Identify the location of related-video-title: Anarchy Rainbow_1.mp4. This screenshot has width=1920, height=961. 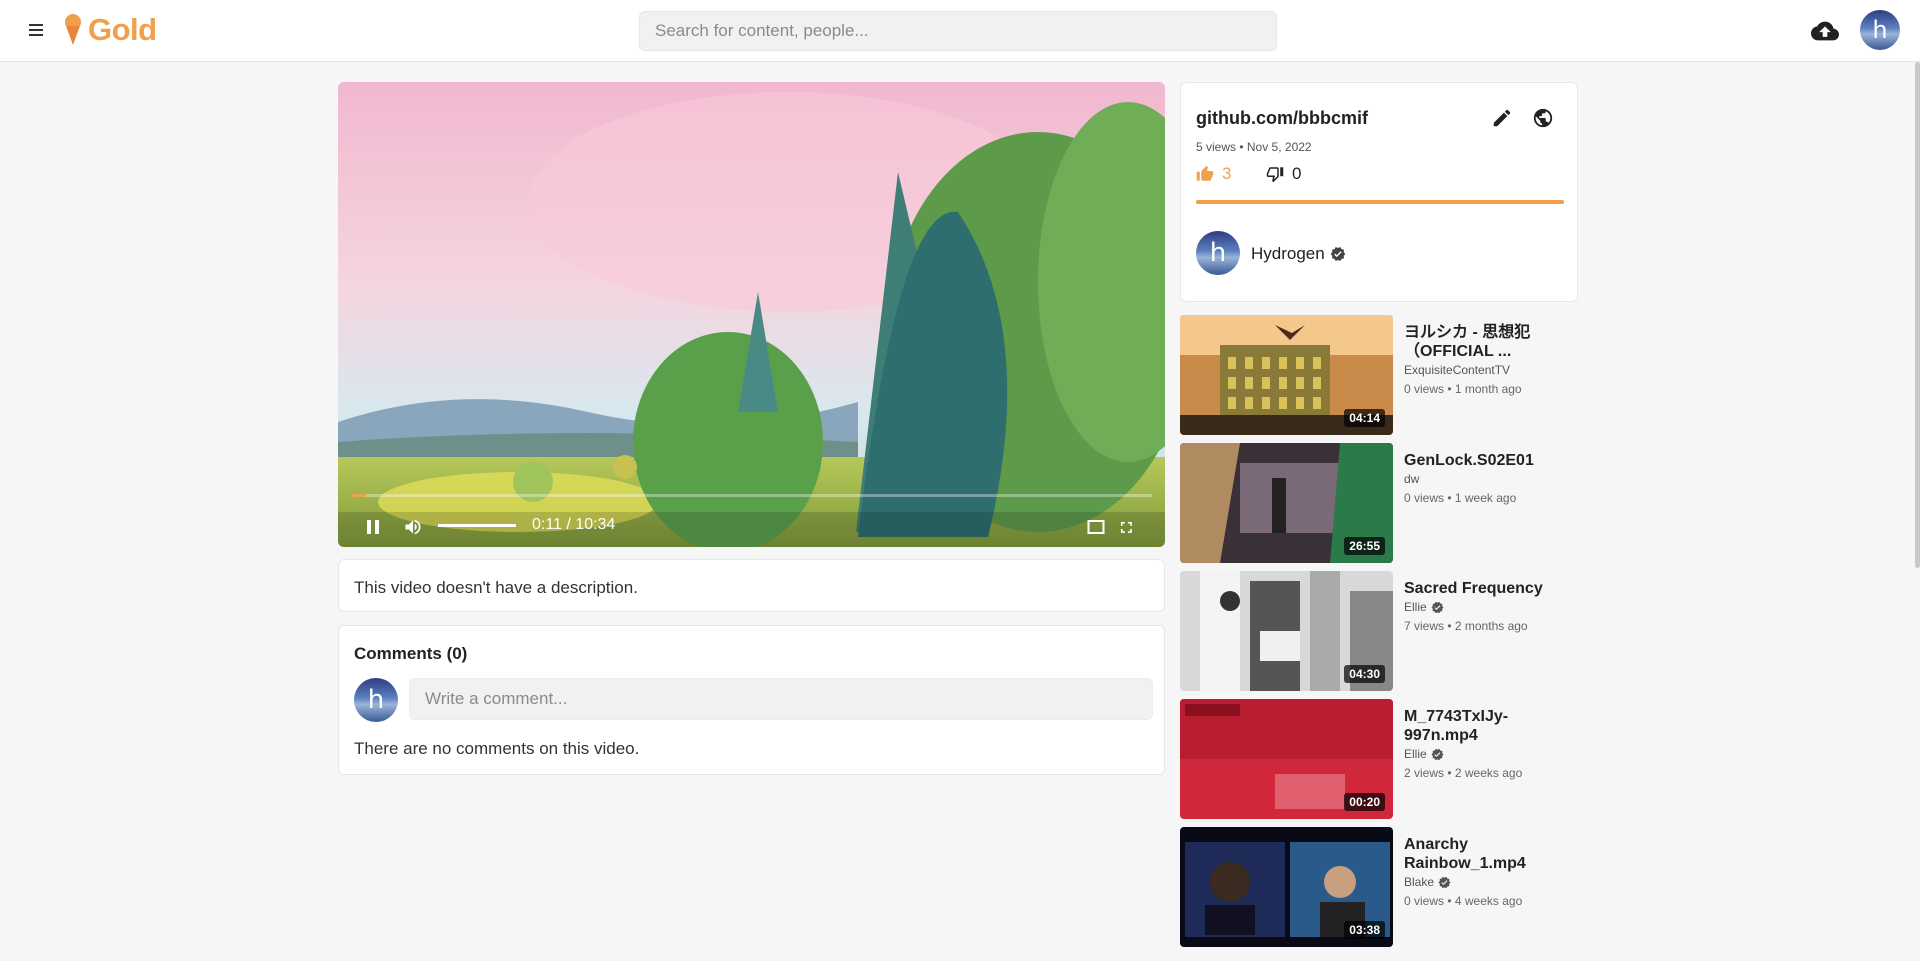
(1484, 854).